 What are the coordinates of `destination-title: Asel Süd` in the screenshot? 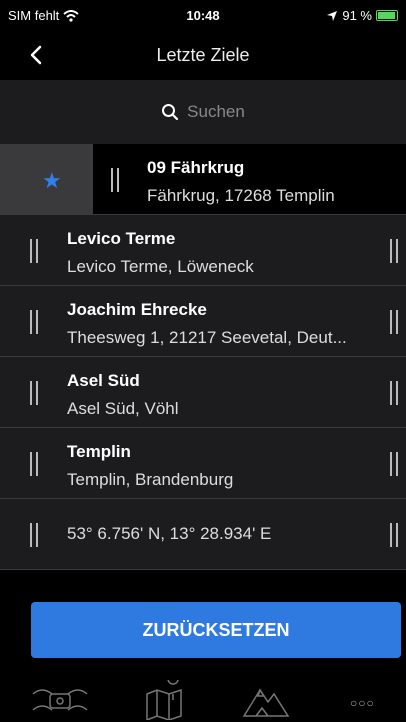 It's located at (103, 380).